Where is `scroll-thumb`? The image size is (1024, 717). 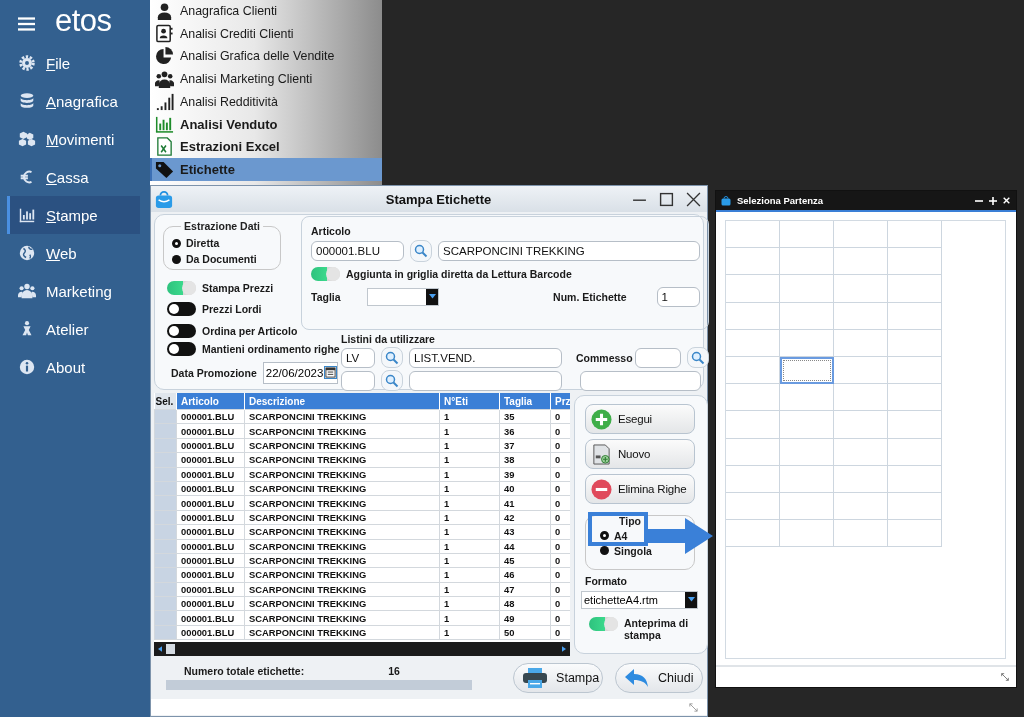
scroll-thumb is located at coordinates (170, 649).